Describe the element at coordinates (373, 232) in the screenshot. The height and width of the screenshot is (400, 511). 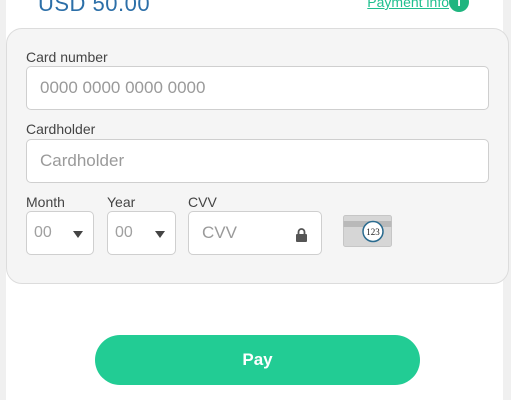
I see `cvv-hint-number: 123` at that location.